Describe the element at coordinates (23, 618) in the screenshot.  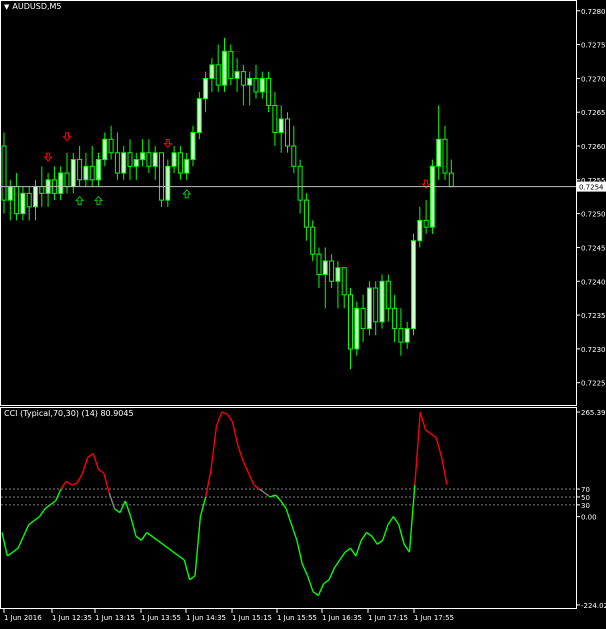
I see `time-axis-label: 1 Jun 2016` at that location.